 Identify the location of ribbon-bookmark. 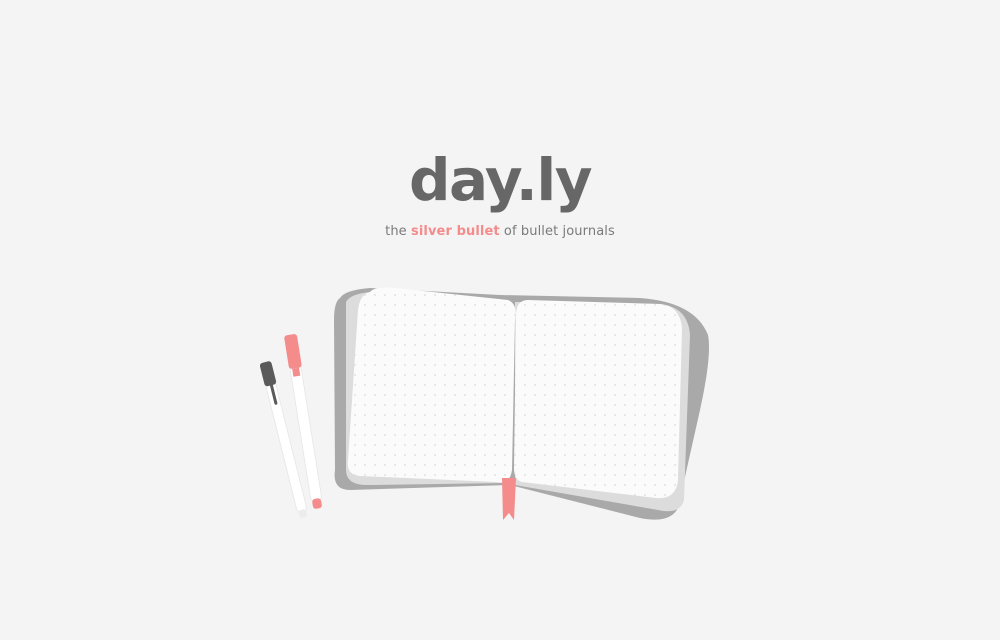
(509, 499).